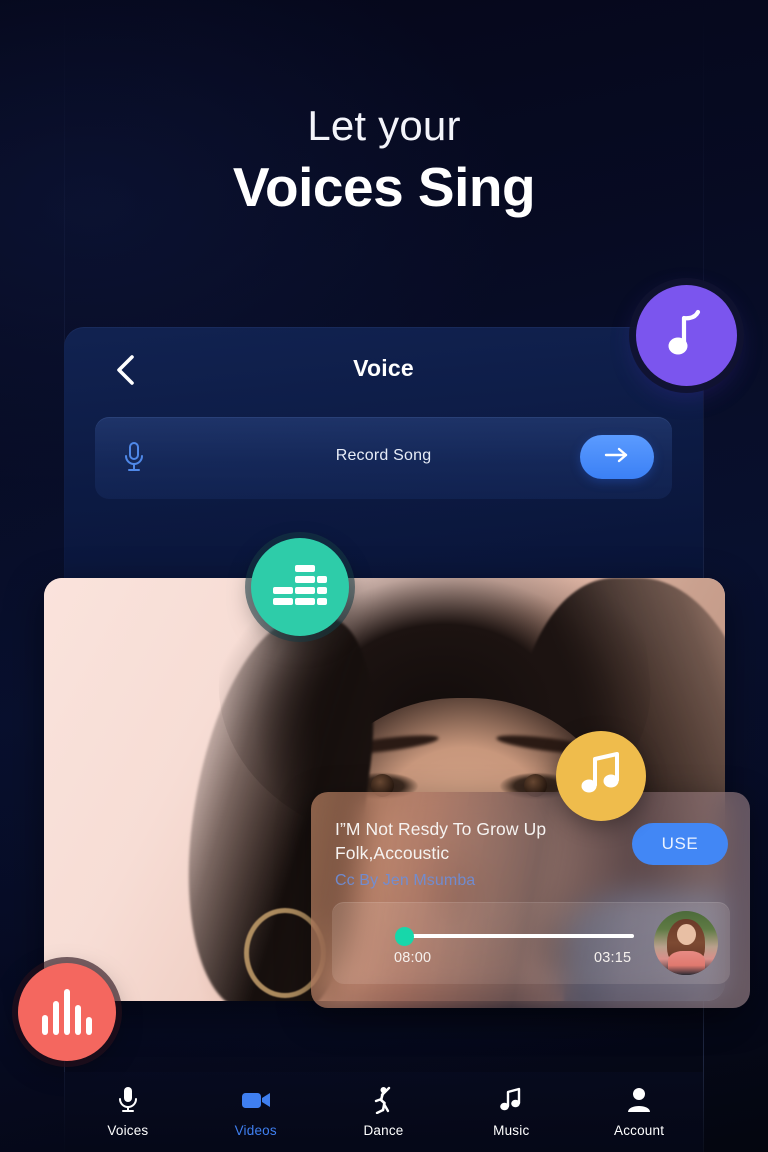  I want to click on avatar-face, so click(686, 934).